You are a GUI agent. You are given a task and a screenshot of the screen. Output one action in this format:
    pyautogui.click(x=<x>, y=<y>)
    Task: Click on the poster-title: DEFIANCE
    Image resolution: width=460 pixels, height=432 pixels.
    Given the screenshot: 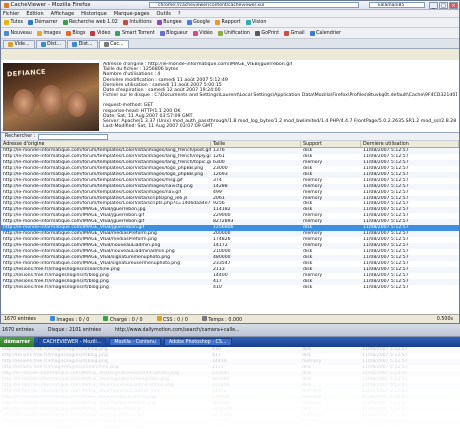 What is the action you would take?
    pyautogui.click(x=26, y=73)
    